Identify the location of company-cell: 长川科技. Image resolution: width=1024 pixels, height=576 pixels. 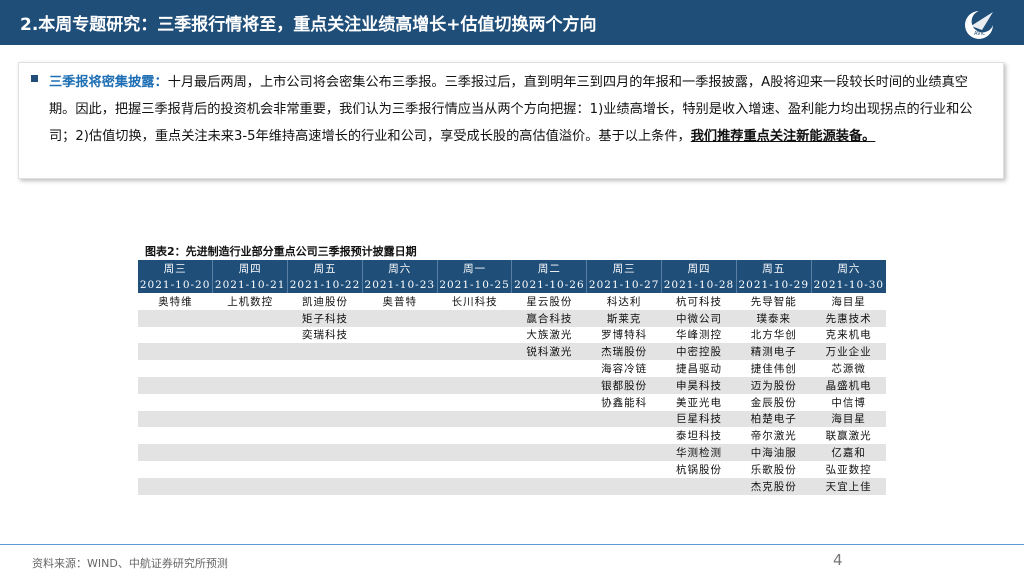
(474, 301).